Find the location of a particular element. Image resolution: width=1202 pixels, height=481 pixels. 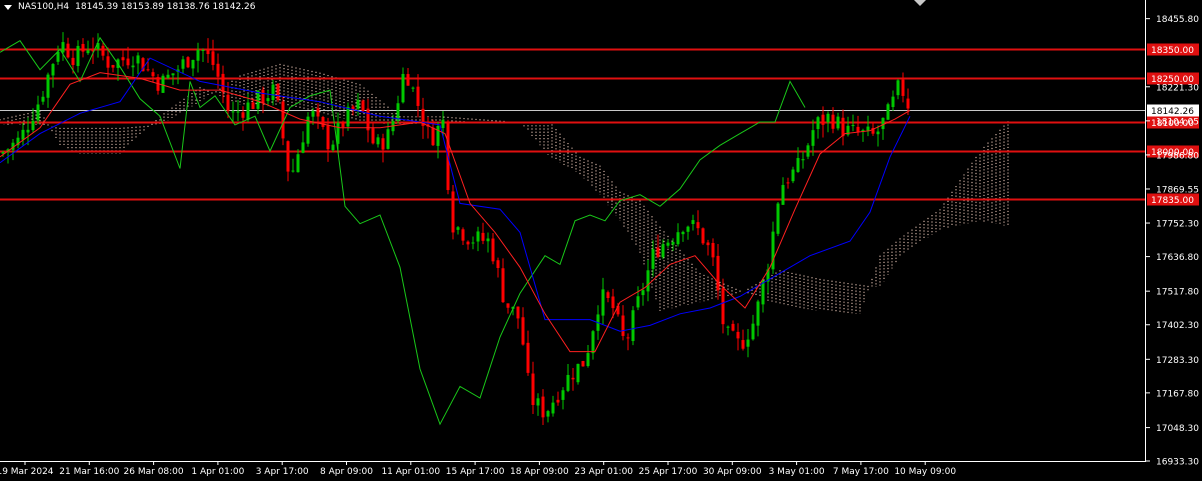

price-tick-label: 18455.80 is located at coordinates (1177, 20).